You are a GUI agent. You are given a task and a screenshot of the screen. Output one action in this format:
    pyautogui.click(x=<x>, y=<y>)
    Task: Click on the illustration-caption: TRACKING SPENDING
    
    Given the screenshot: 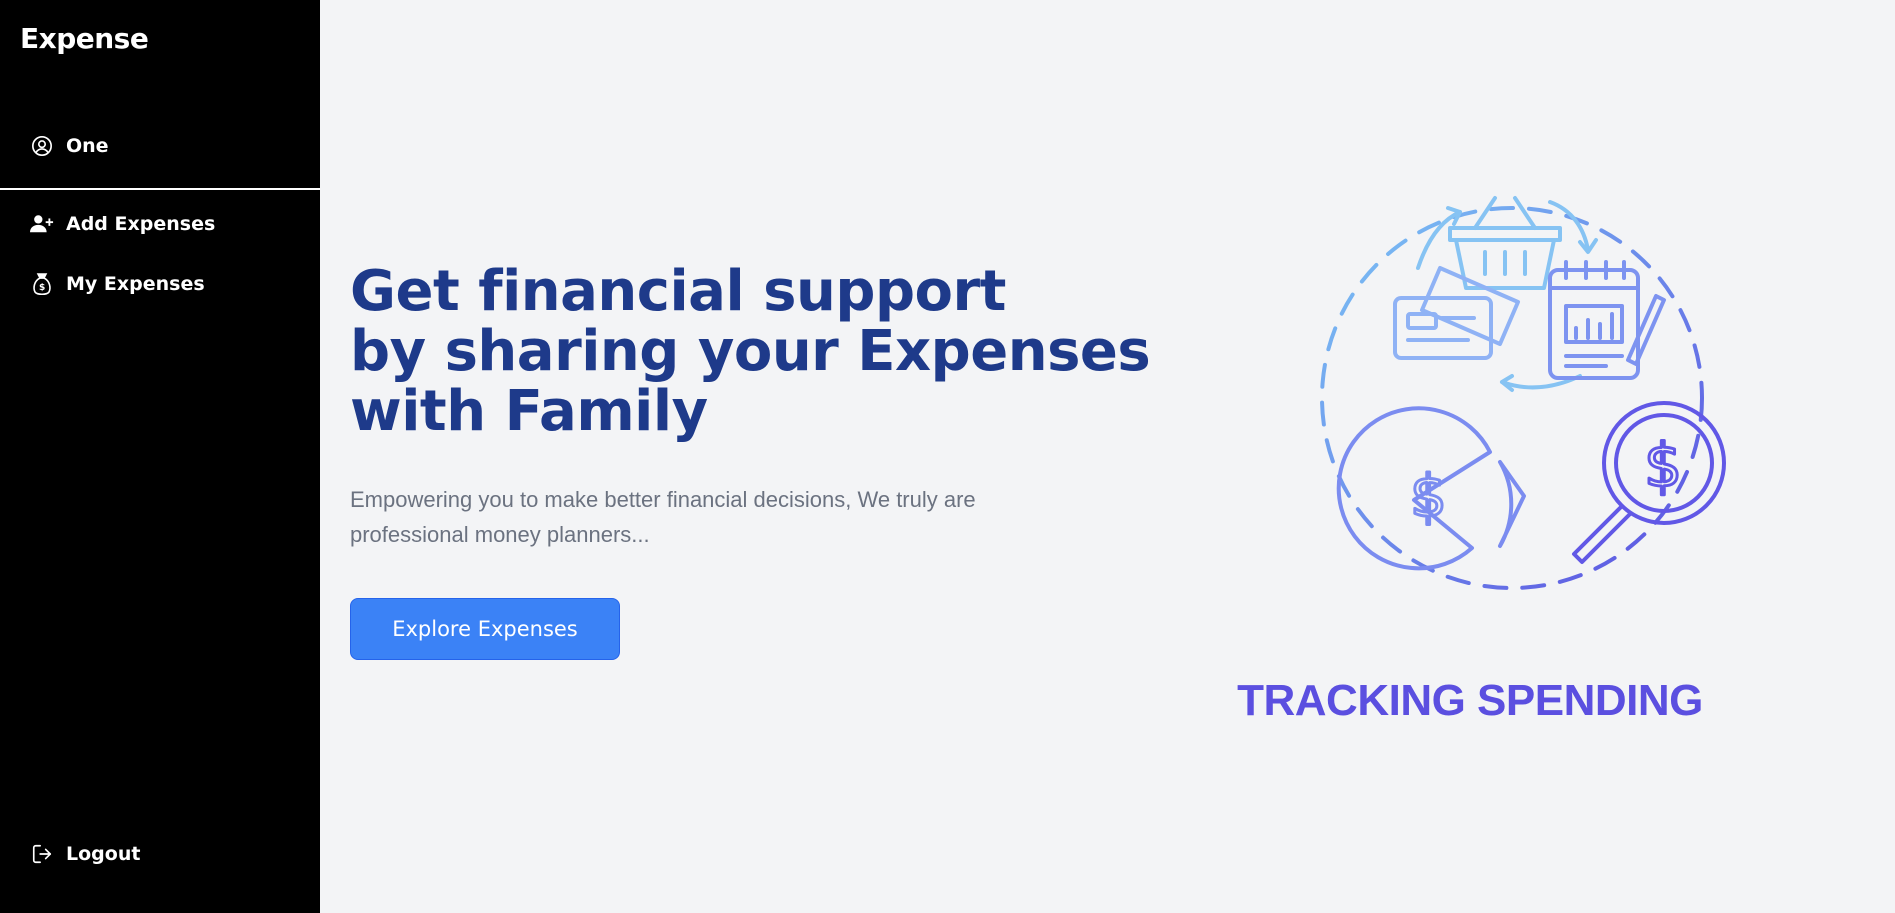 What is the action you would take?
    pyautogui.click(x=1470, y=700)
    